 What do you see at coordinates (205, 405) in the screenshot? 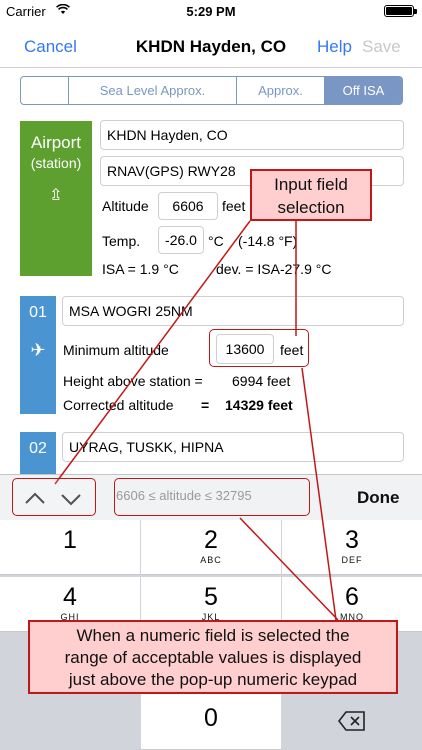
I see `corrected-altitude-equals: =` at bounding box center [205, 405].